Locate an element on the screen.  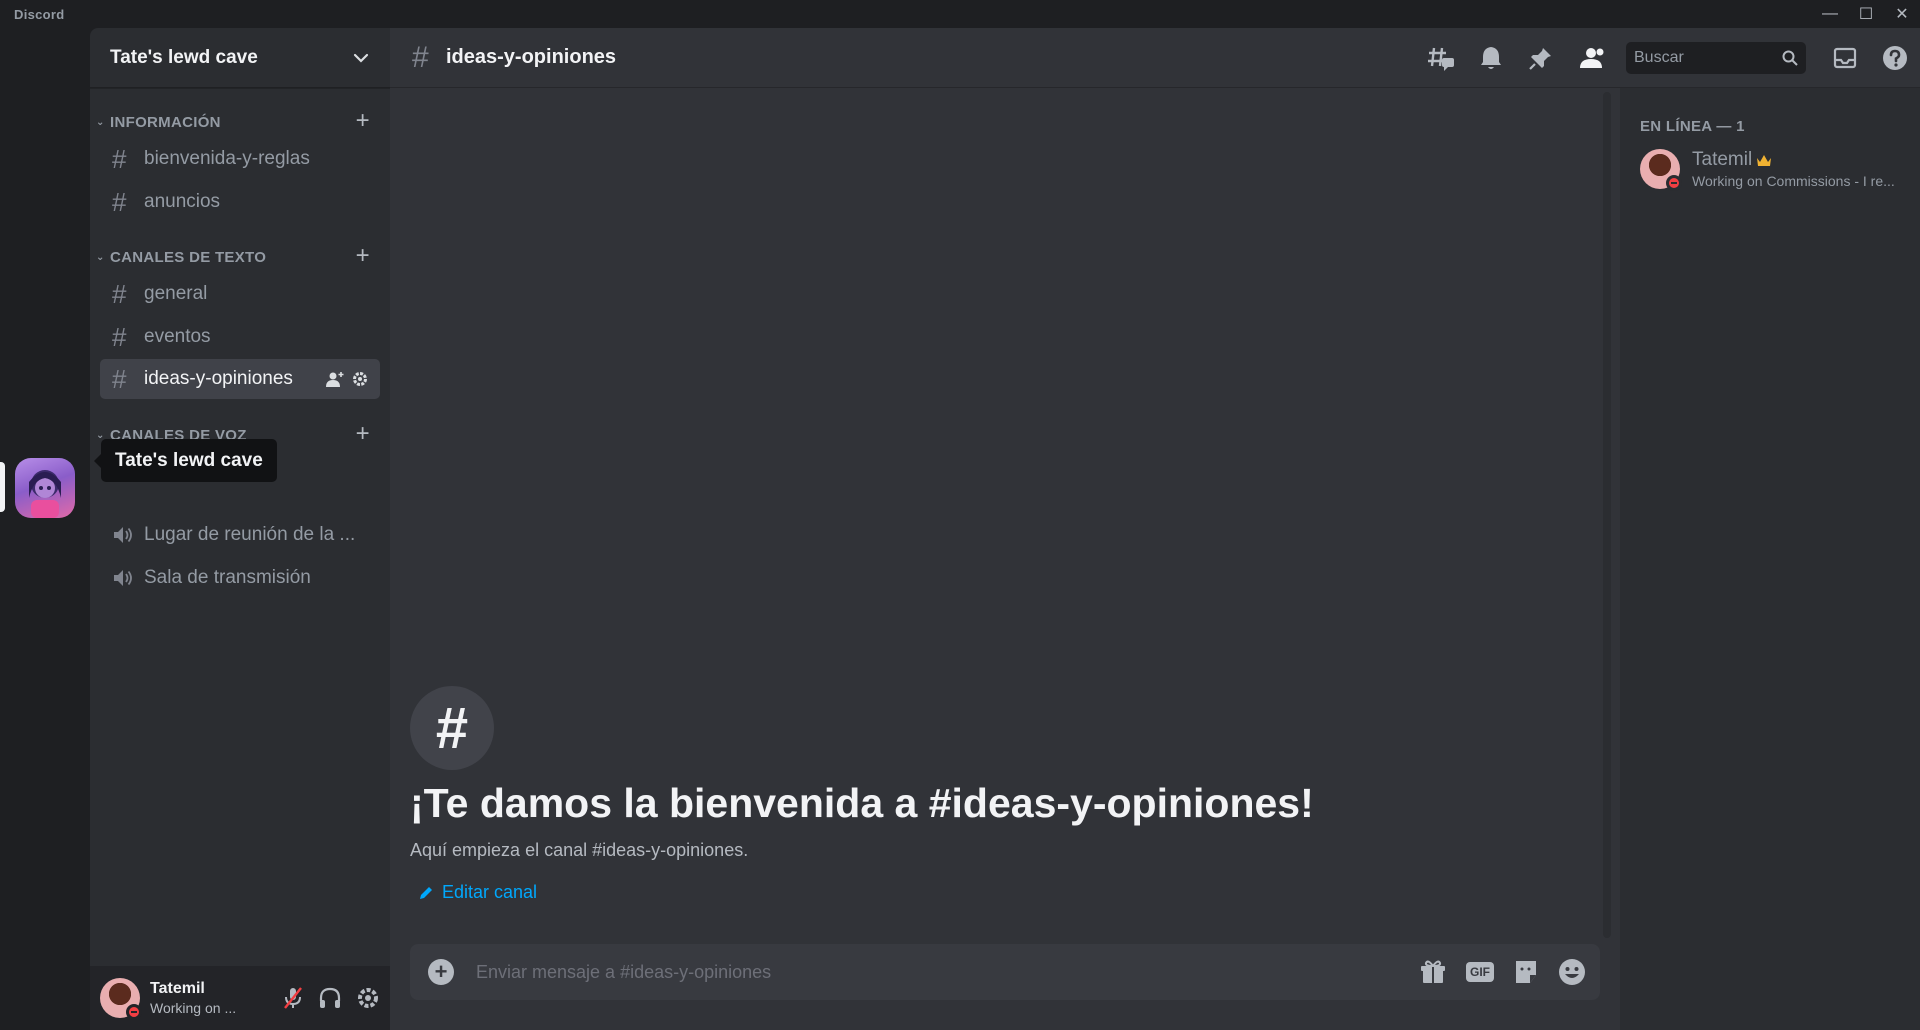
channel-label: general is located at coordinates (176, 293).